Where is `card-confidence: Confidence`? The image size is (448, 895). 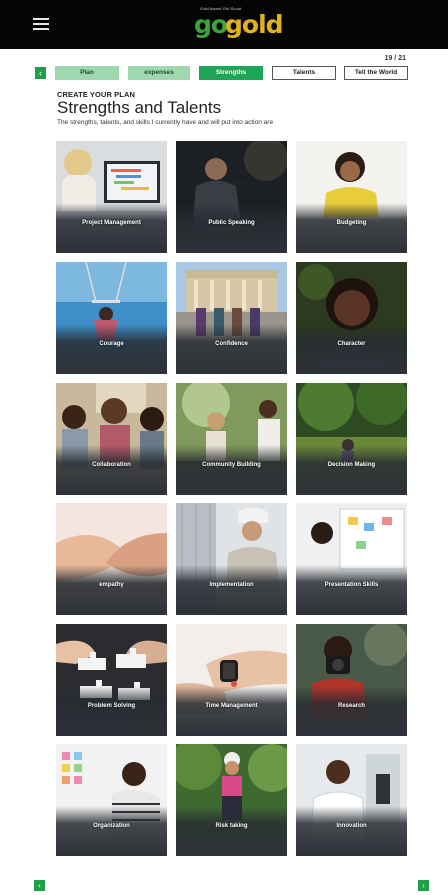 card-confidence: Confidence is located at coordinates (231, 318).